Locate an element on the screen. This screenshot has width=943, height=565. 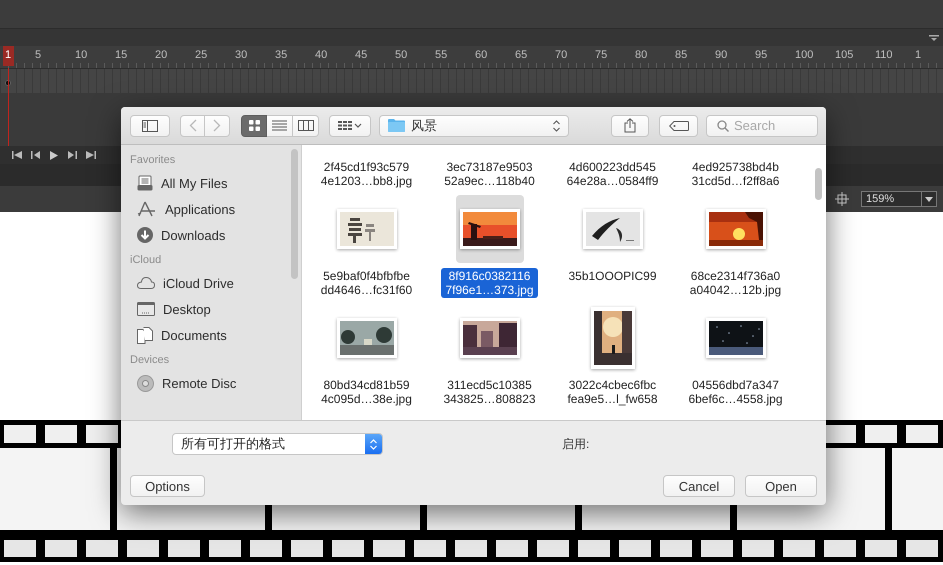
columns-view-button is located at coordinates (306, 125).